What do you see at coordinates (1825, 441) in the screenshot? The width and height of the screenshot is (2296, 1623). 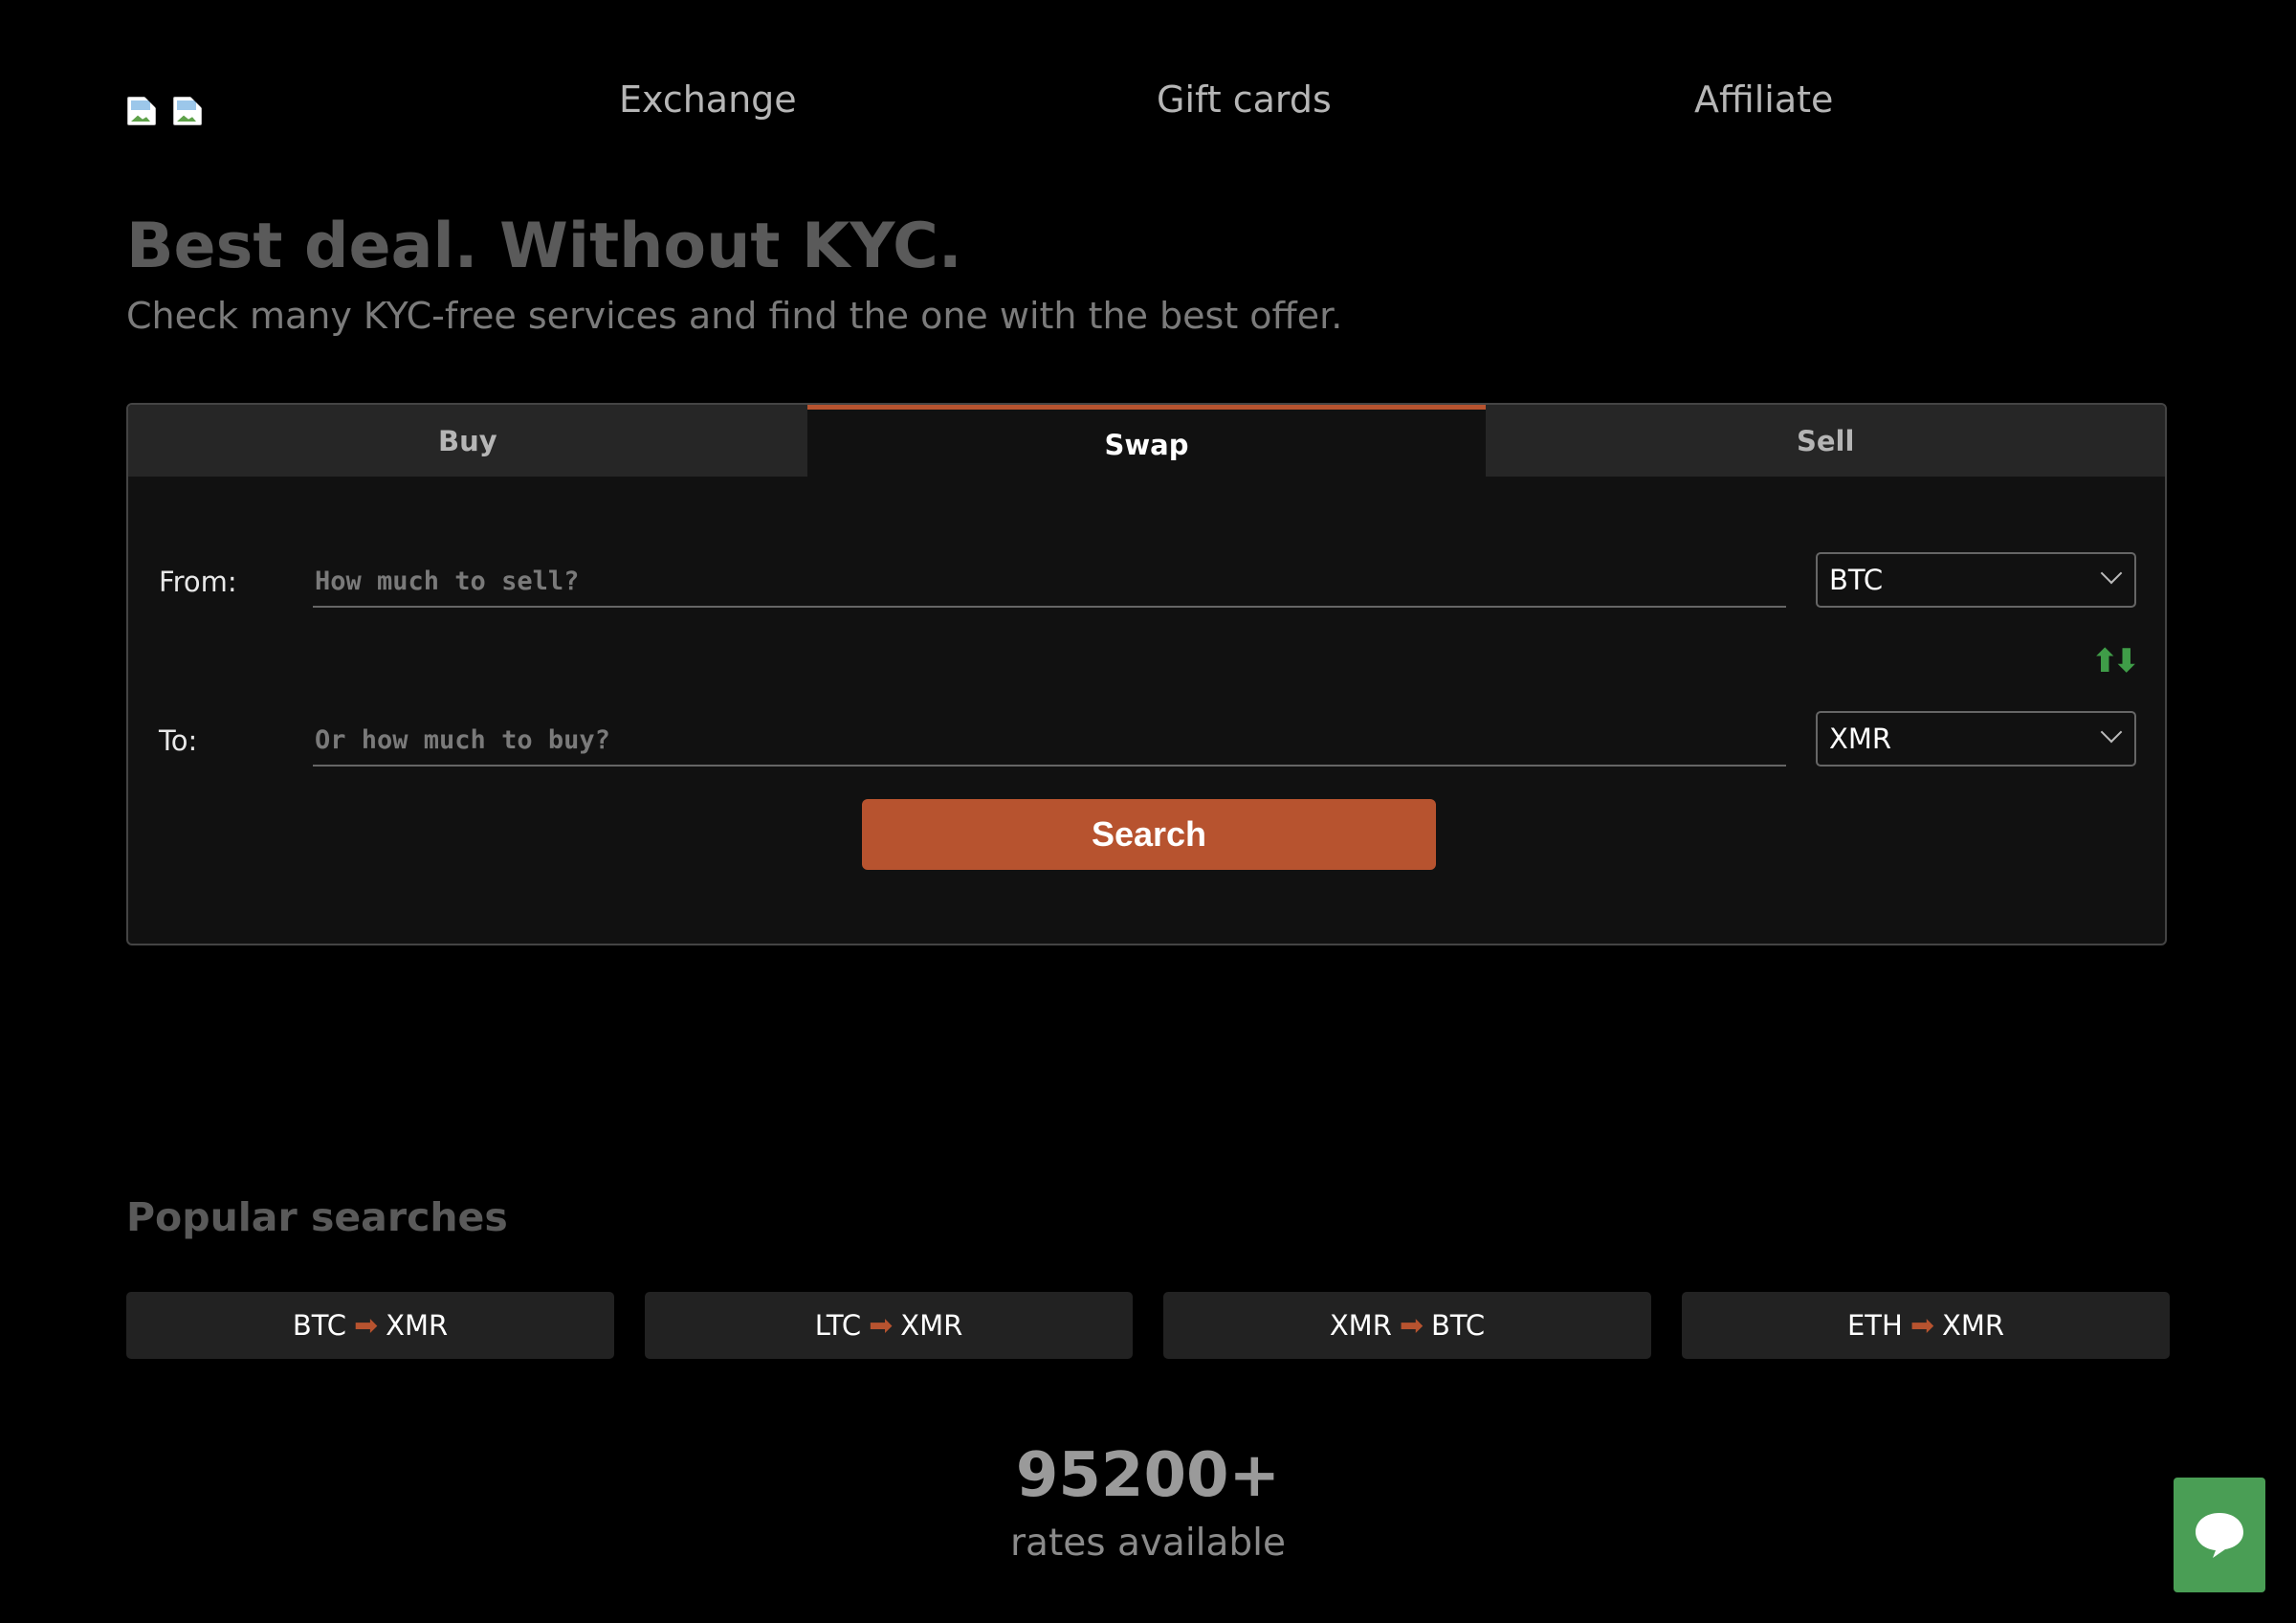 I see `tab-sell: Sell` at bounding box center [1825, 441].